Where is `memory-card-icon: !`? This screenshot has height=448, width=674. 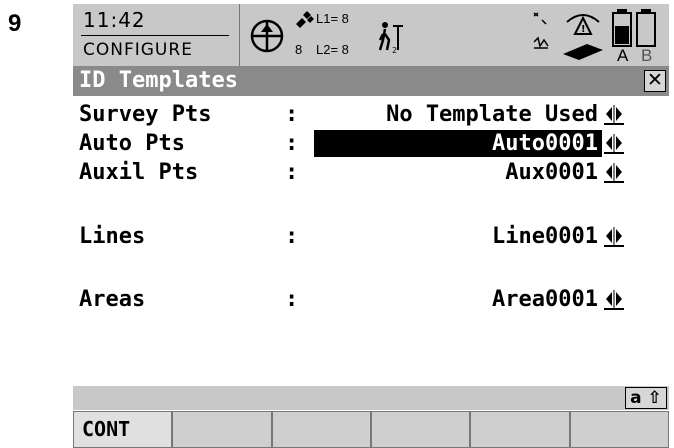 memory-card-icon: ! is located at coordinates (583, 37).